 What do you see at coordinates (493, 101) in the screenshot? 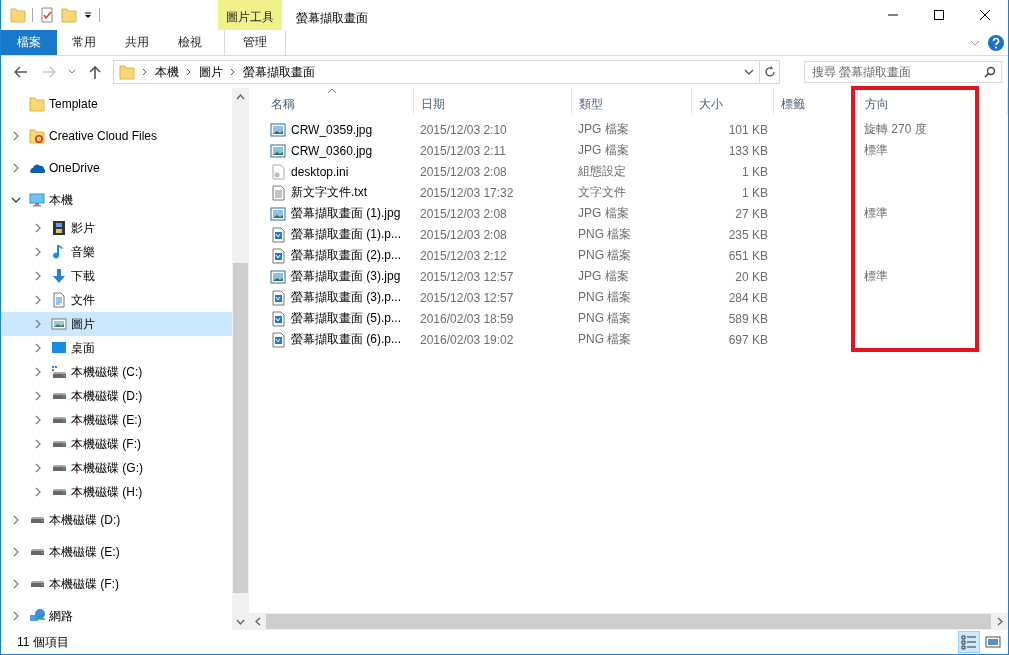
I see `column-header: 日期` at bounding box center [493, 101].